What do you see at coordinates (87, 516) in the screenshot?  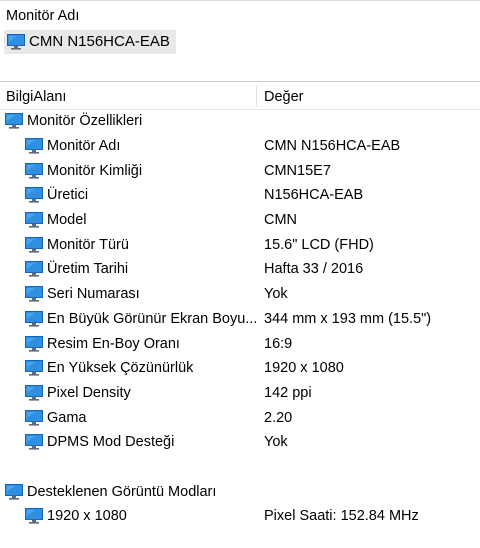 I see `item-field: 1920 x 1080` at bounding box center [87, 516].